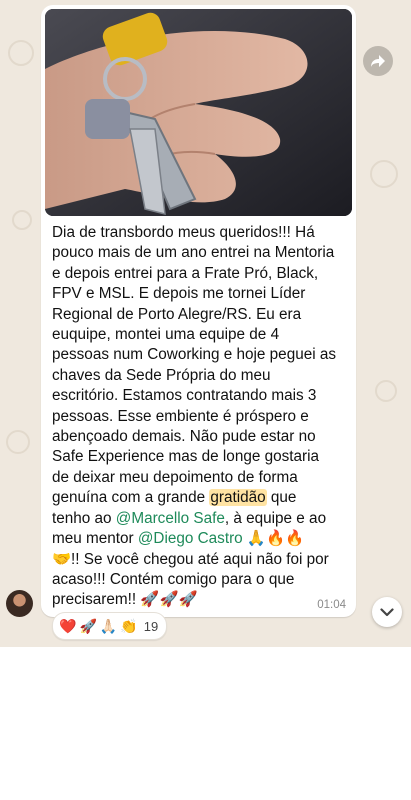 The image size is (411, 800). What do you see at coordinates (185, 273) in the screenshot?
I see `message-line: e depois entrei para a Frate Pró, Black,` at bounding box center [185, 273].